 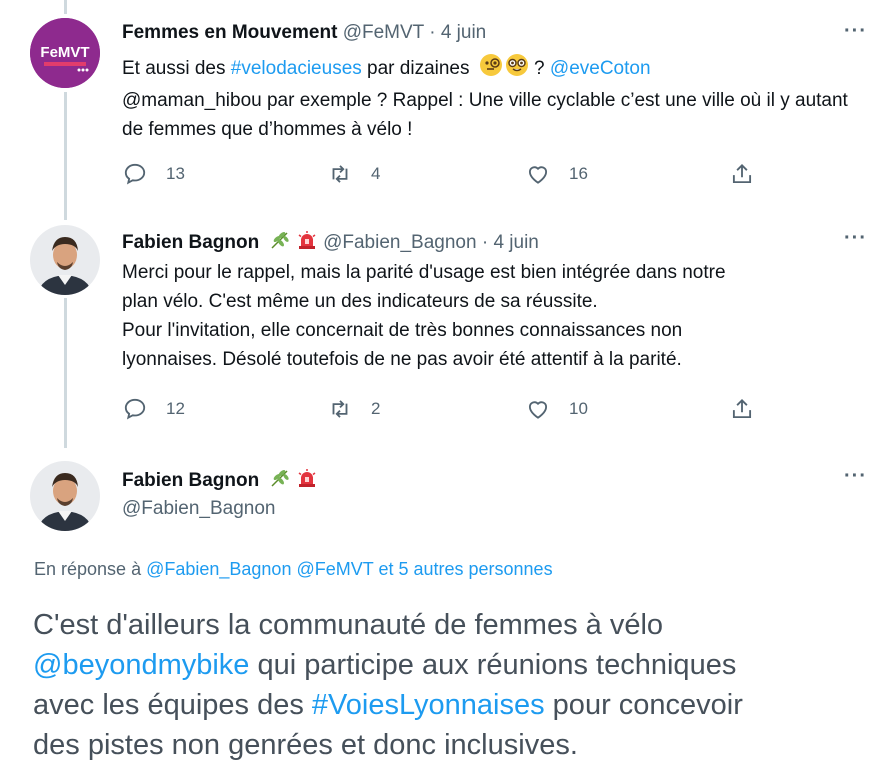 I want to click on retweet-count: 4, so click(x=376, y=173).